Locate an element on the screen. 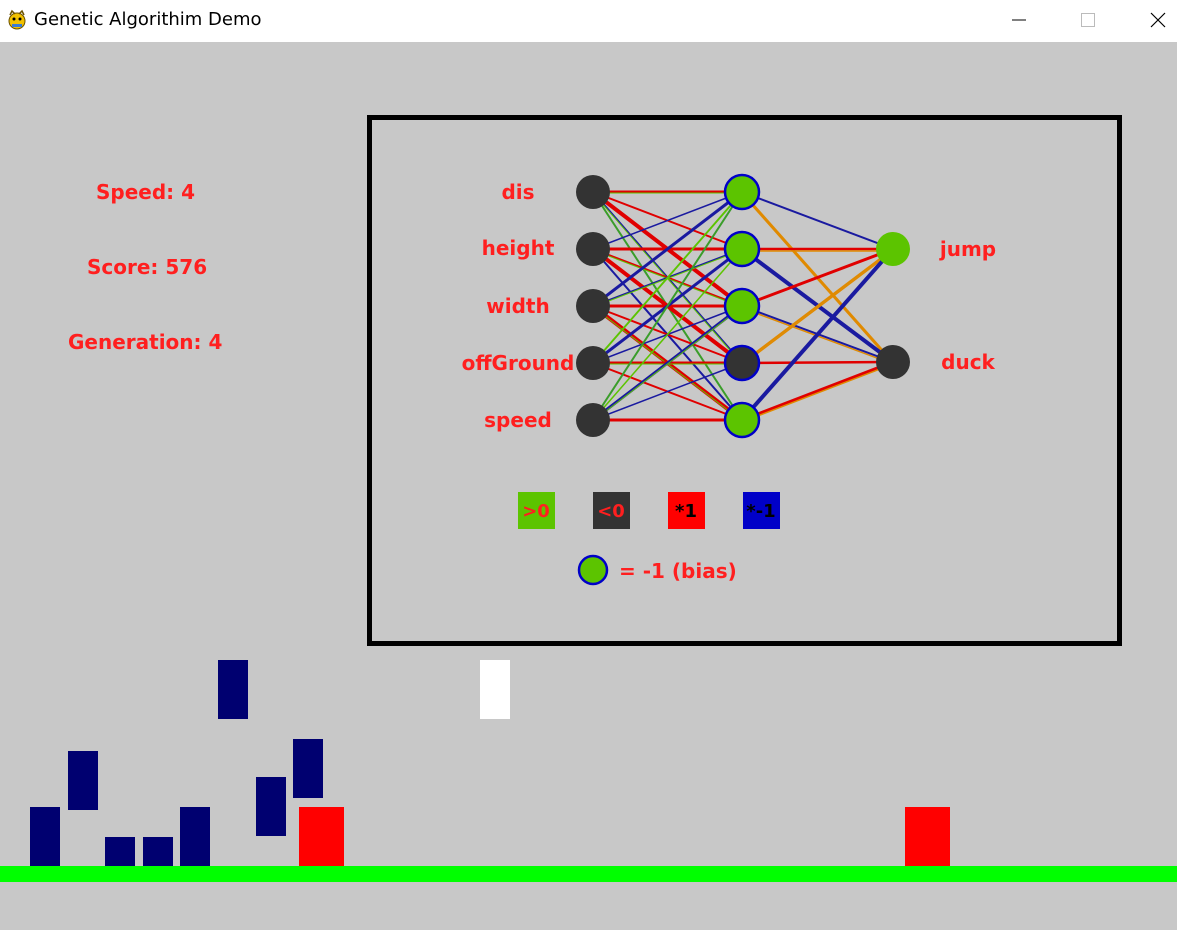 The image size is (1177, 930). input-label-offground: offGround is located at coordinates (518, 363).